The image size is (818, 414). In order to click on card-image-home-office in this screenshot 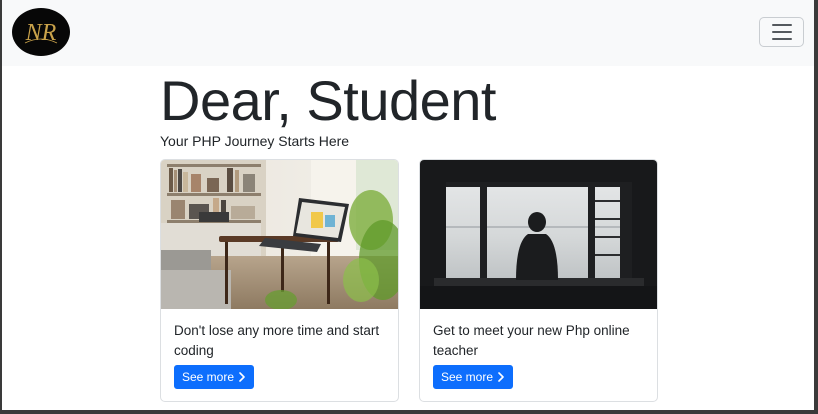, I will do `click(279, 234)`.